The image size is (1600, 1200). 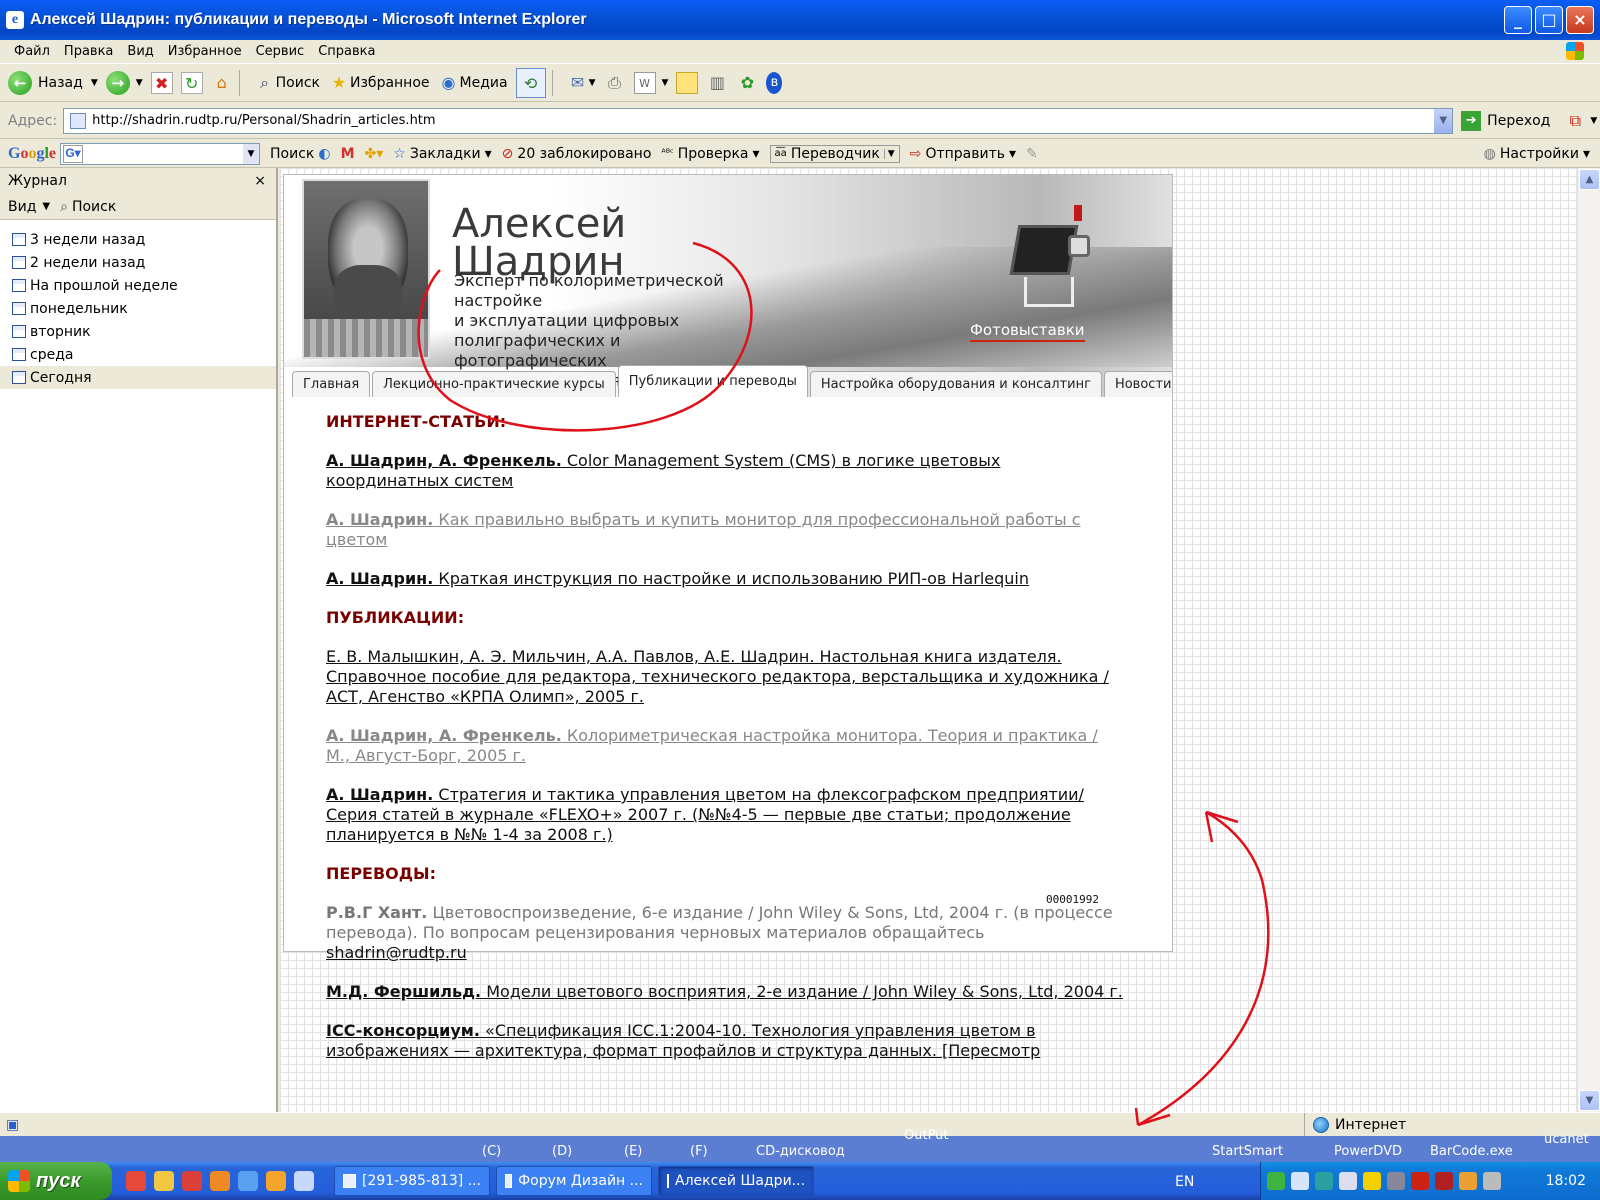 What do you see at coordinates (331, 384) in the screenshot?
I see `site-tab: Главная` at bounding box center [331, 384].